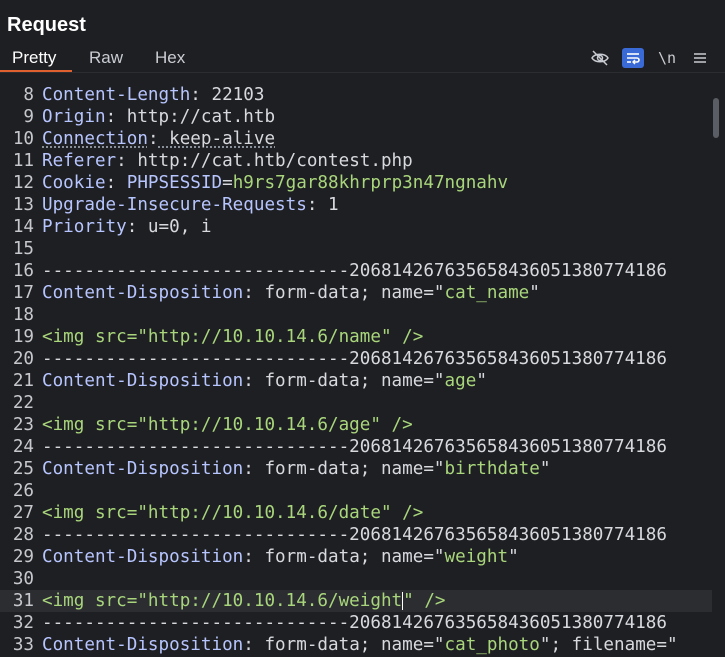 Image resolution: width=725 pixels, height=657 pixels. What do you see at coordinates (106, 58) in the screenshot?
I see `tab-raw: Raw` at bounding box center [106, 58].